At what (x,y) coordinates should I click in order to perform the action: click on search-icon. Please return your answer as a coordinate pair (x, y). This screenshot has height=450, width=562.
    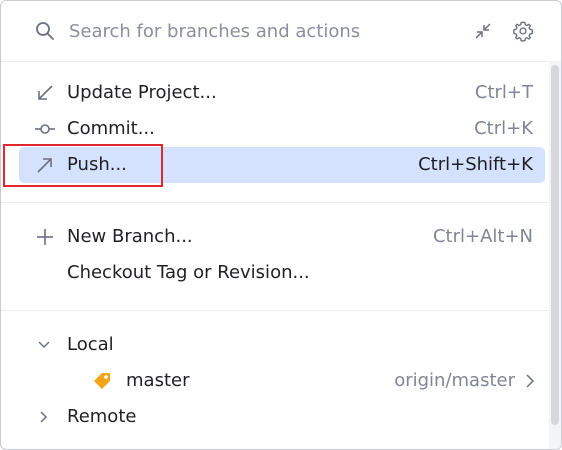
    Looking at the image, I should click on (45, 31).